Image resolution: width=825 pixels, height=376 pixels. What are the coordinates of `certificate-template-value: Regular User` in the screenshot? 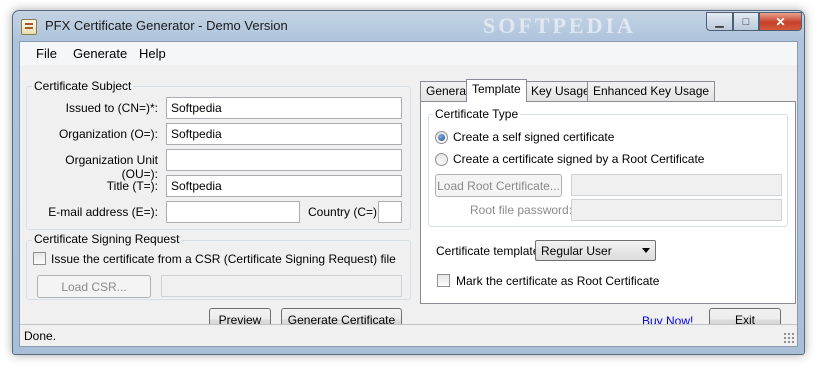 It's located at (576, 251).